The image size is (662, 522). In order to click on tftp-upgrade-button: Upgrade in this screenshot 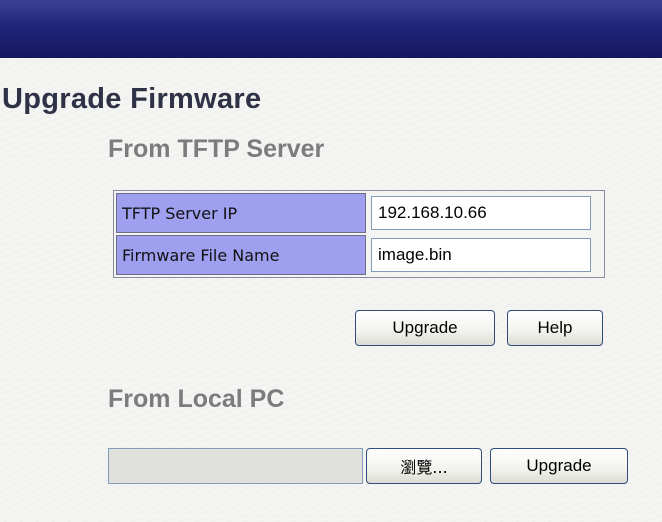, I will do `click(425, 328)`.